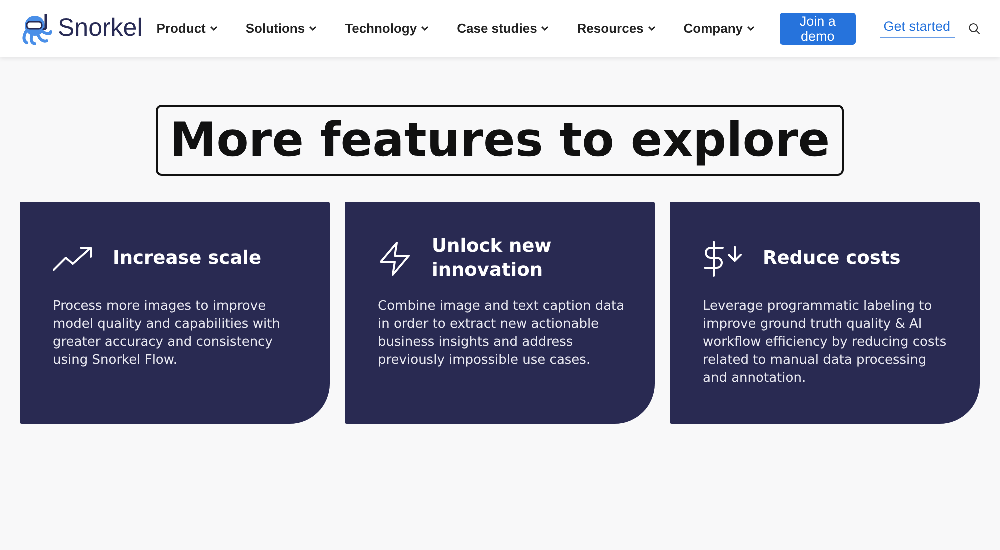  Describe the element at coordinates (500, 140) in the screenshot. I see `section-heading: More features to explore` at that location.